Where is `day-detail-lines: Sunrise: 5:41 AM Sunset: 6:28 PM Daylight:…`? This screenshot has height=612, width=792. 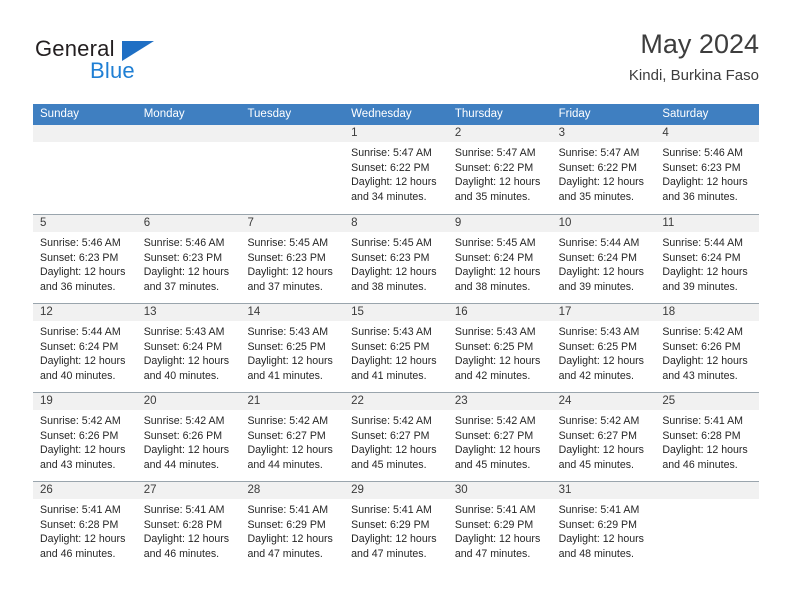 day-detail-lines: Sunrise: 5:41 AM Sunset: 6:28 PM Daylight:… is located at coordinates (85, 530).